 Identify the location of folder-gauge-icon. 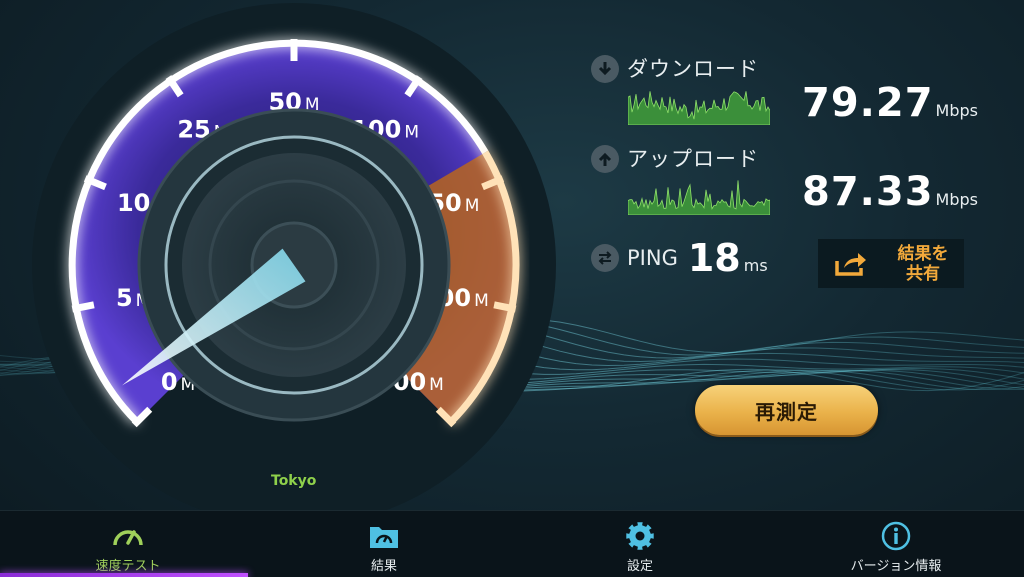
(384, 536).